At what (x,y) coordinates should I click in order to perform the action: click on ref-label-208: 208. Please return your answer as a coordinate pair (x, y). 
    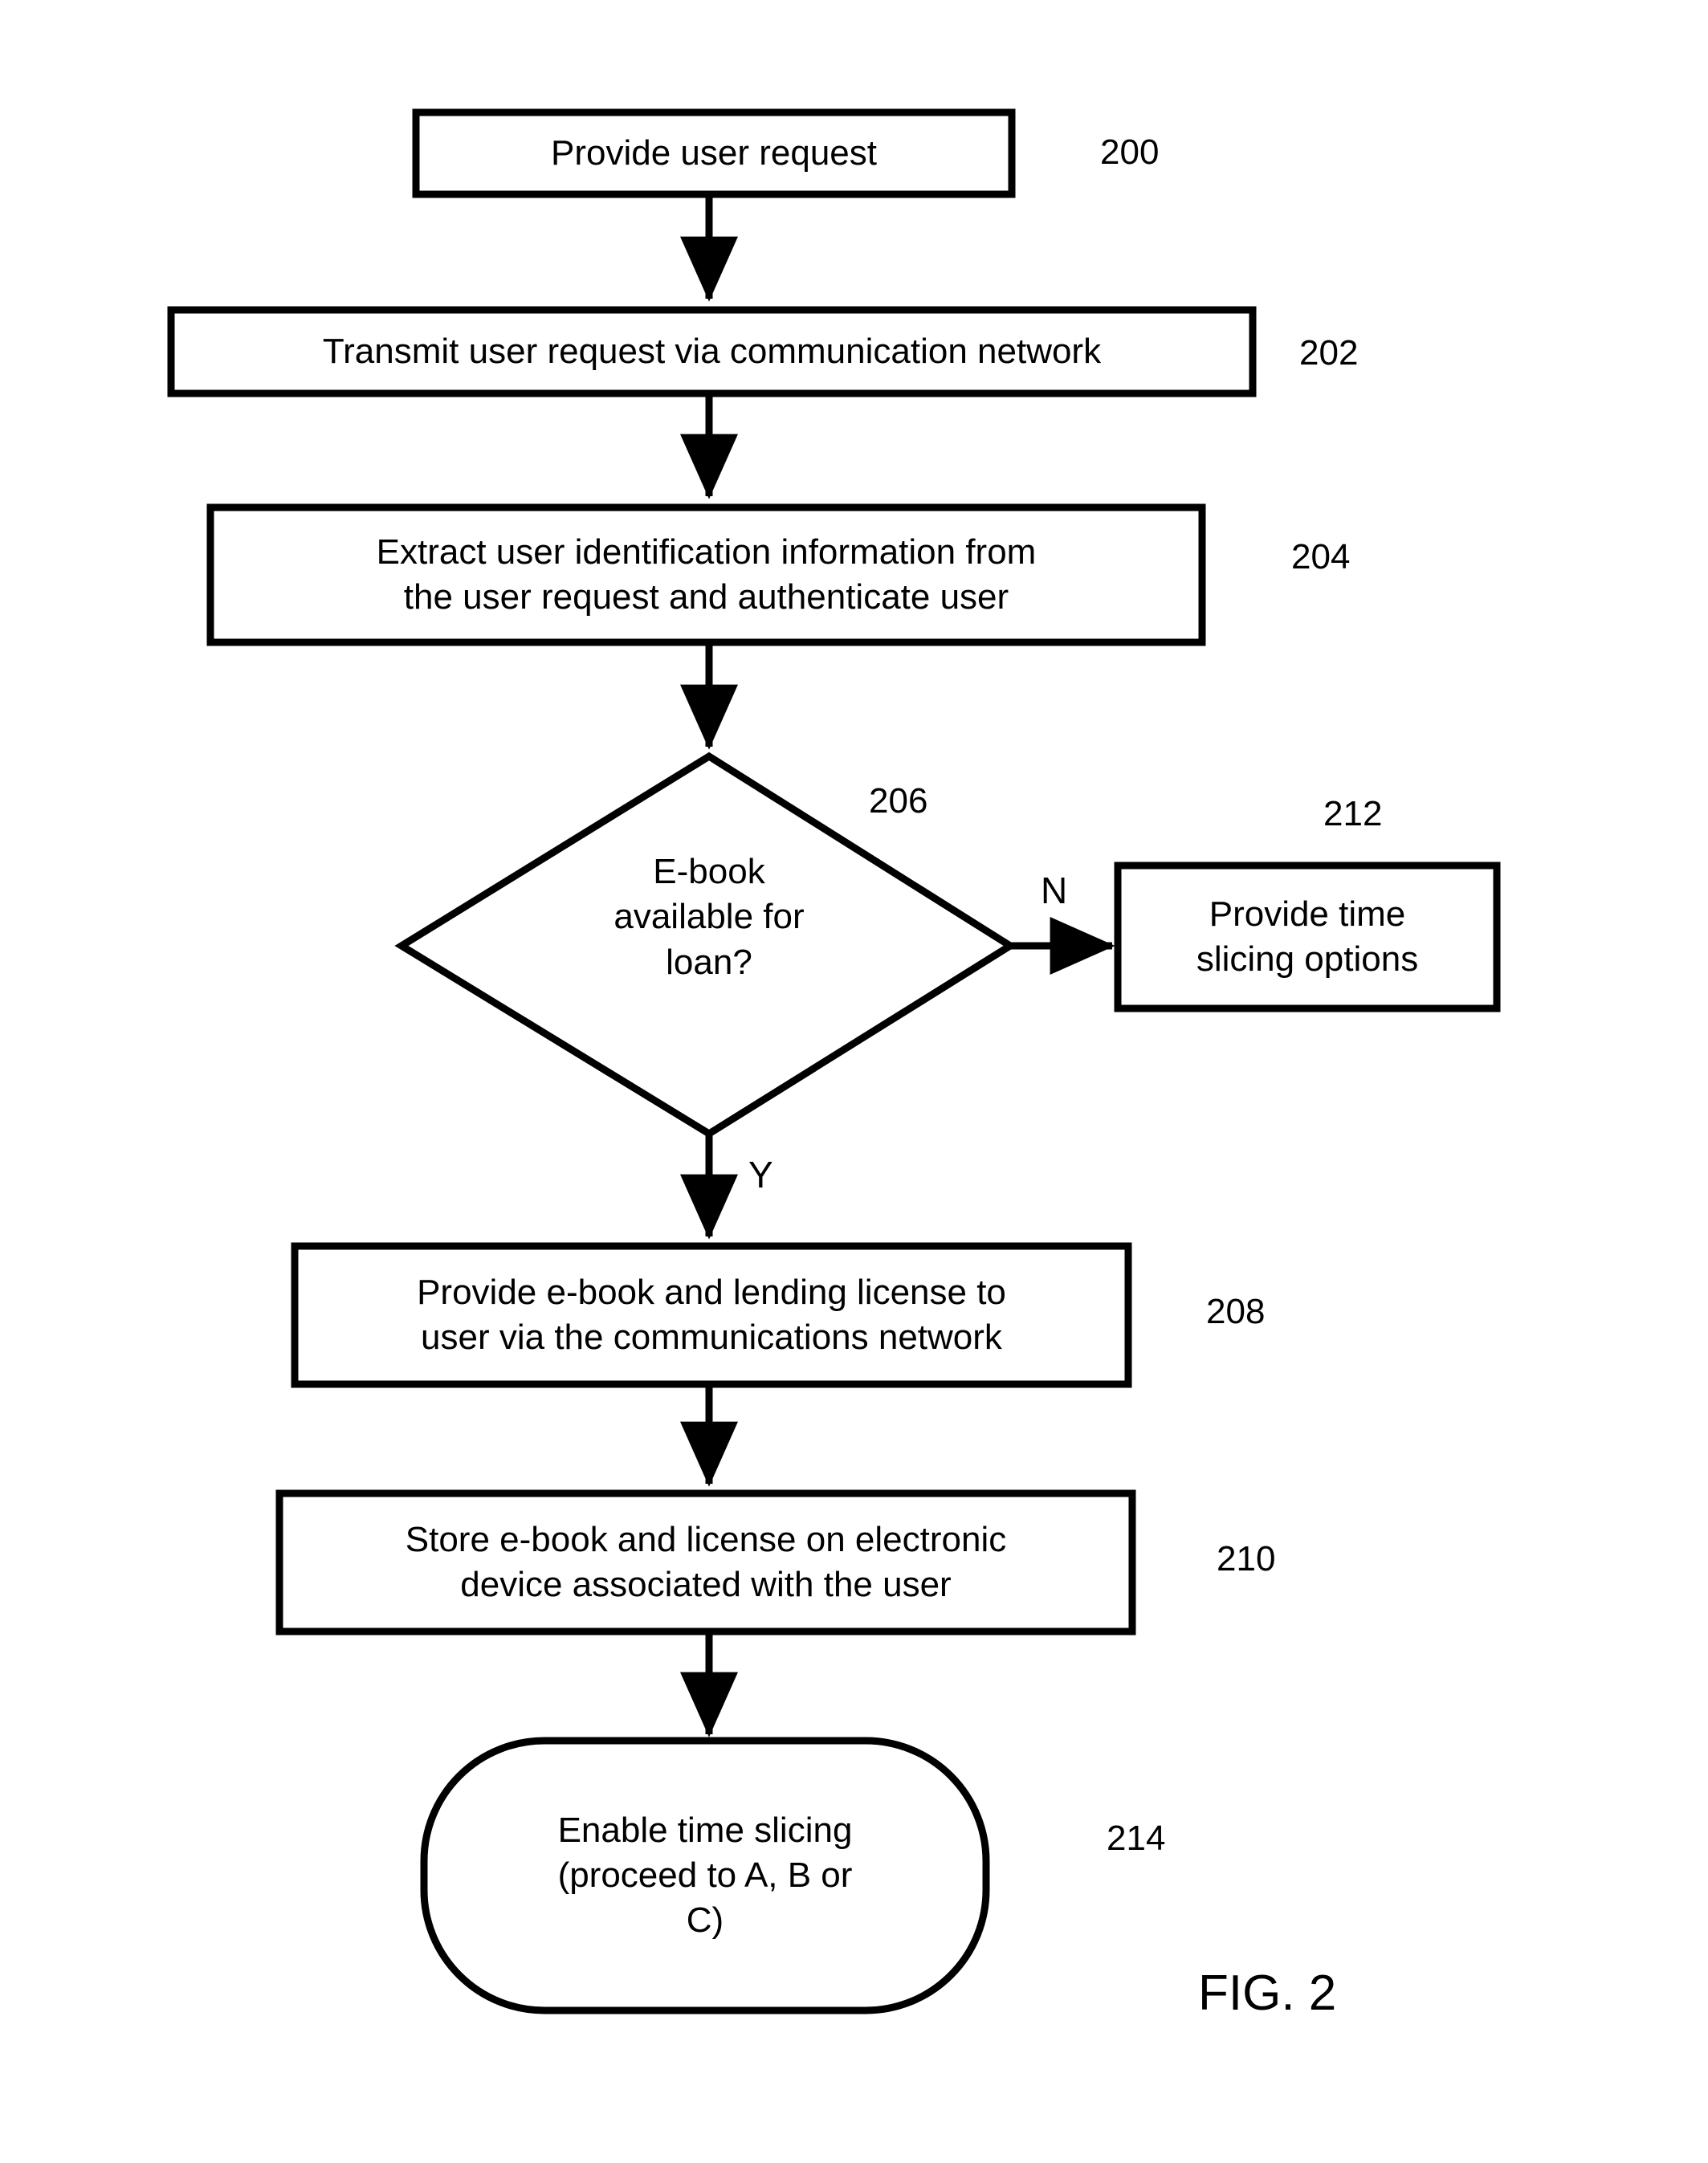
    Looking at the image, I should click on (1236, 1311).